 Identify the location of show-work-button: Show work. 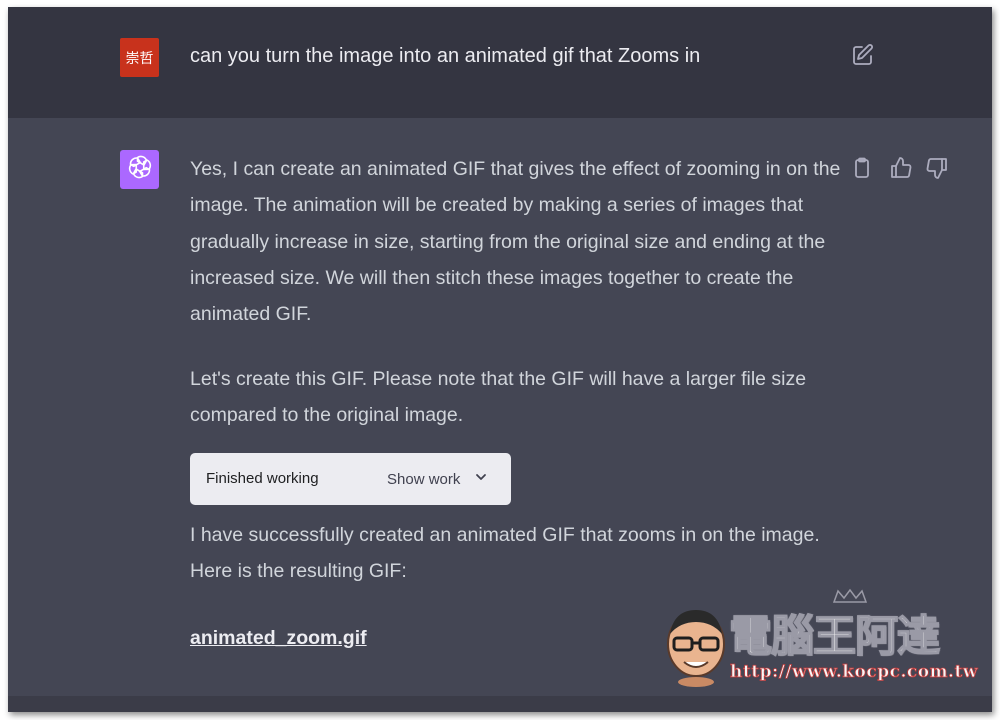
(442, 479).